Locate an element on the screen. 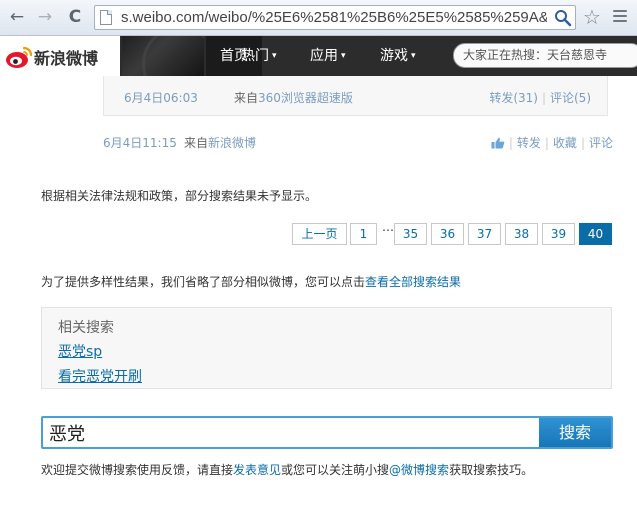  post-footer: 6月4日11:15 来自新浪微博 | 转发 | 收藏 | 评论 is located at coordinates (358, 143).